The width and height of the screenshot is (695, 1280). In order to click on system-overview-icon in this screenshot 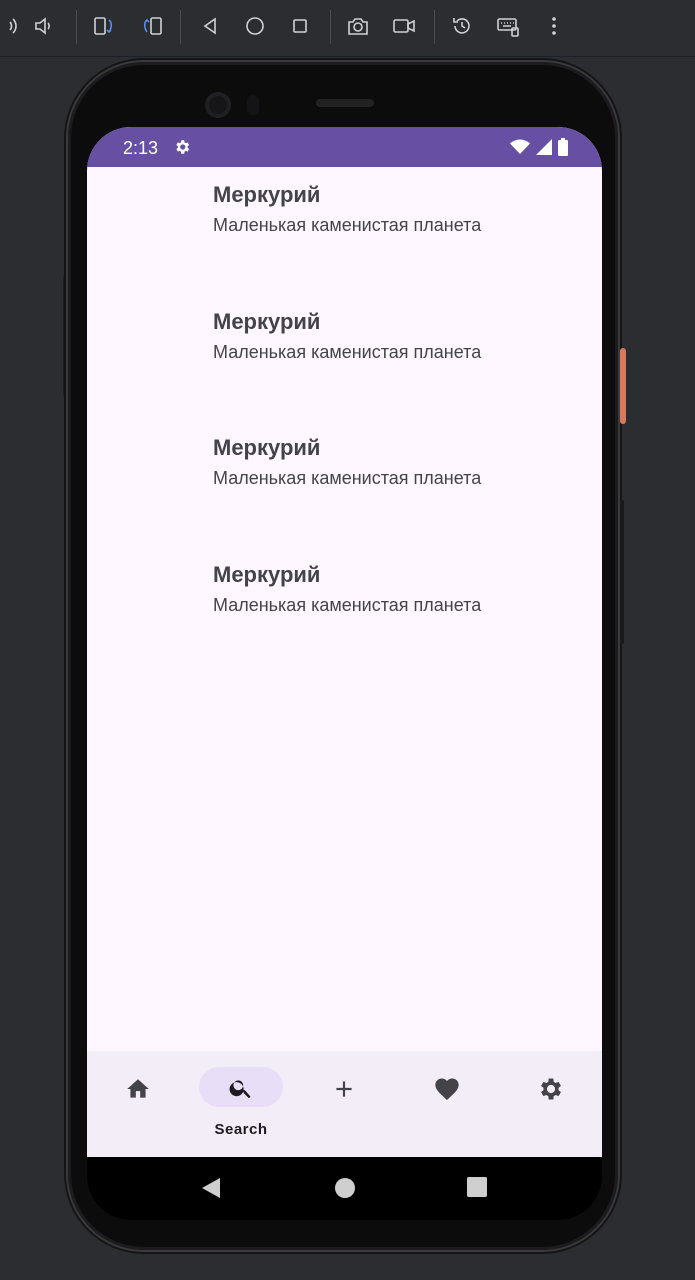, I will do `click(477, 1187)`.